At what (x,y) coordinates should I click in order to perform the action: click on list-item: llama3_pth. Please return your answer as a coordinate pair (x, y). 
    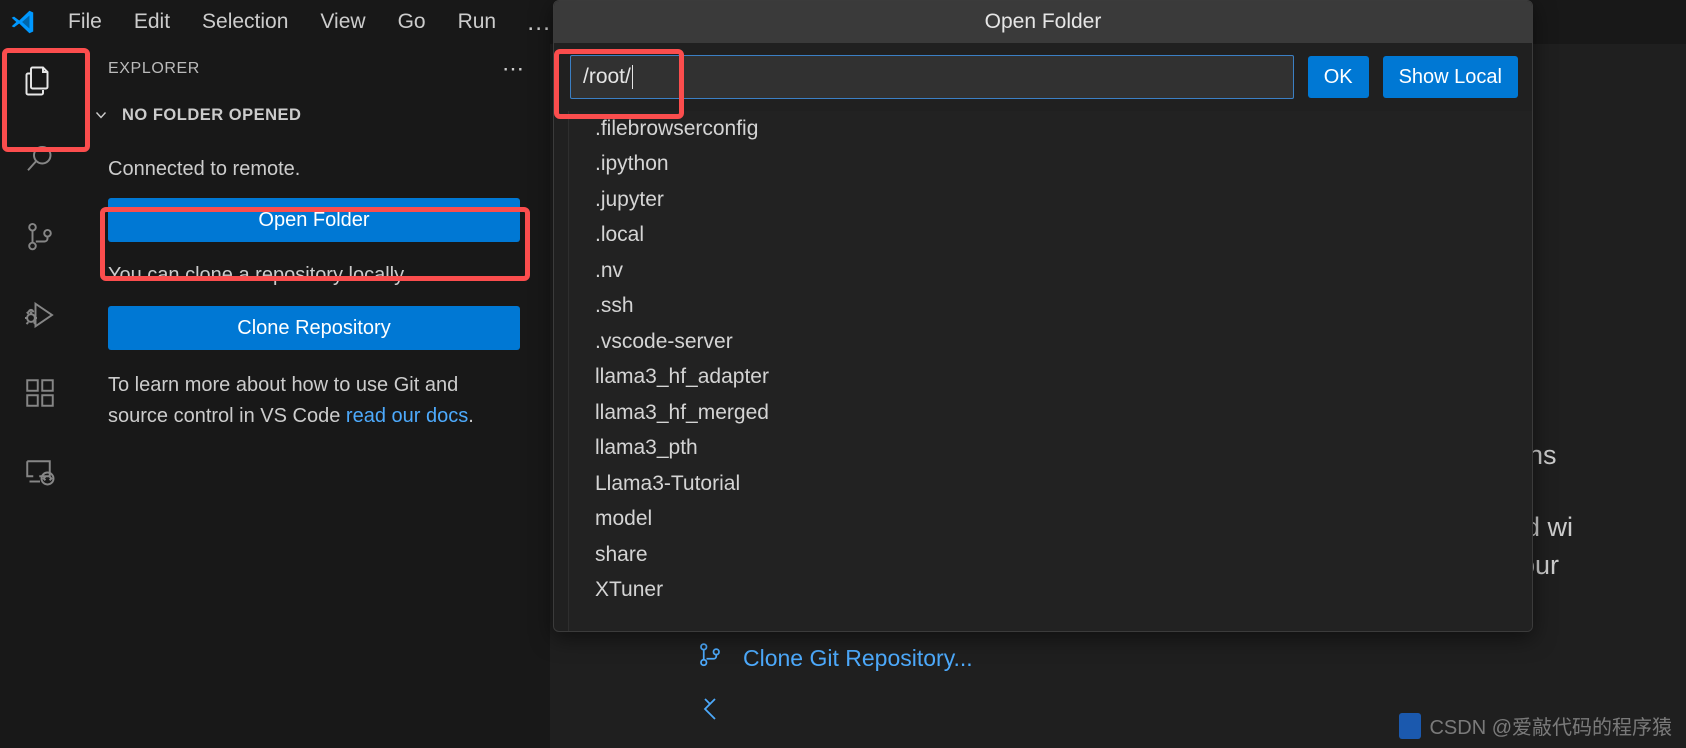
    Looking at the image, I should click on (1050, 449).